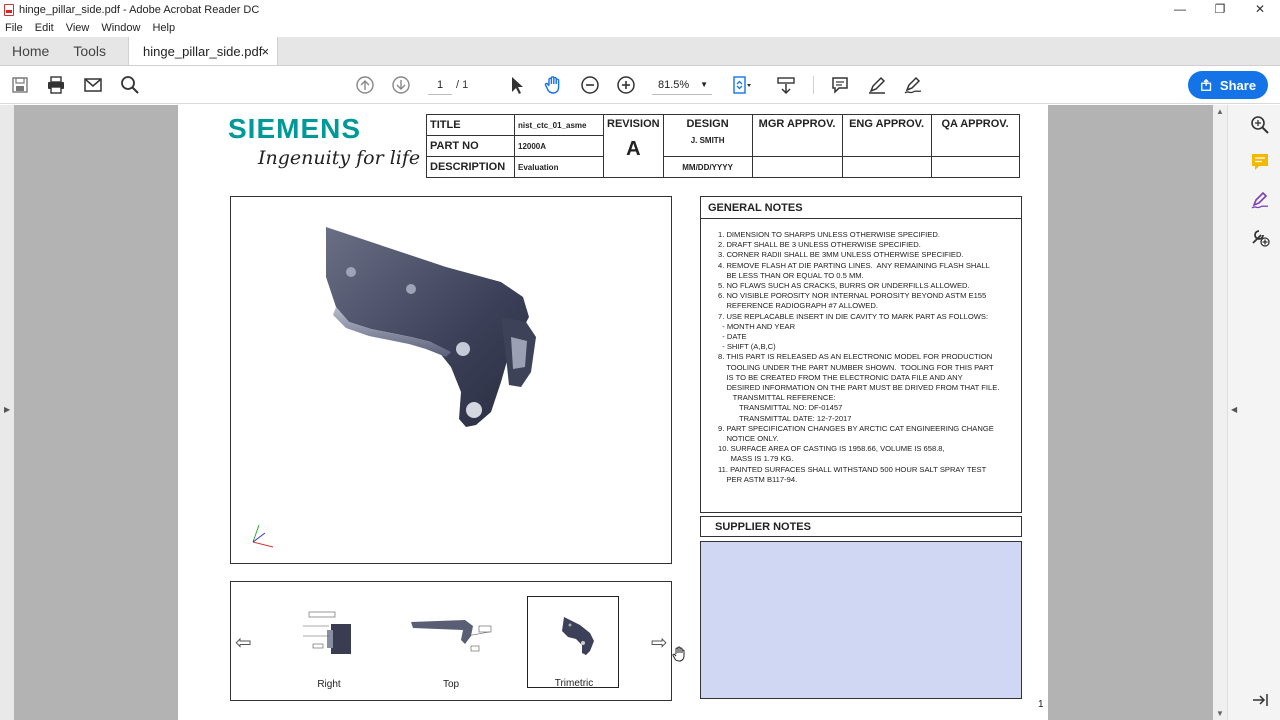 The image size is (1280, 720). What do you see at coordinates (394, 387) in the screenshot?
I see `hinge-pillar-model` at bounding box center [394, 387].